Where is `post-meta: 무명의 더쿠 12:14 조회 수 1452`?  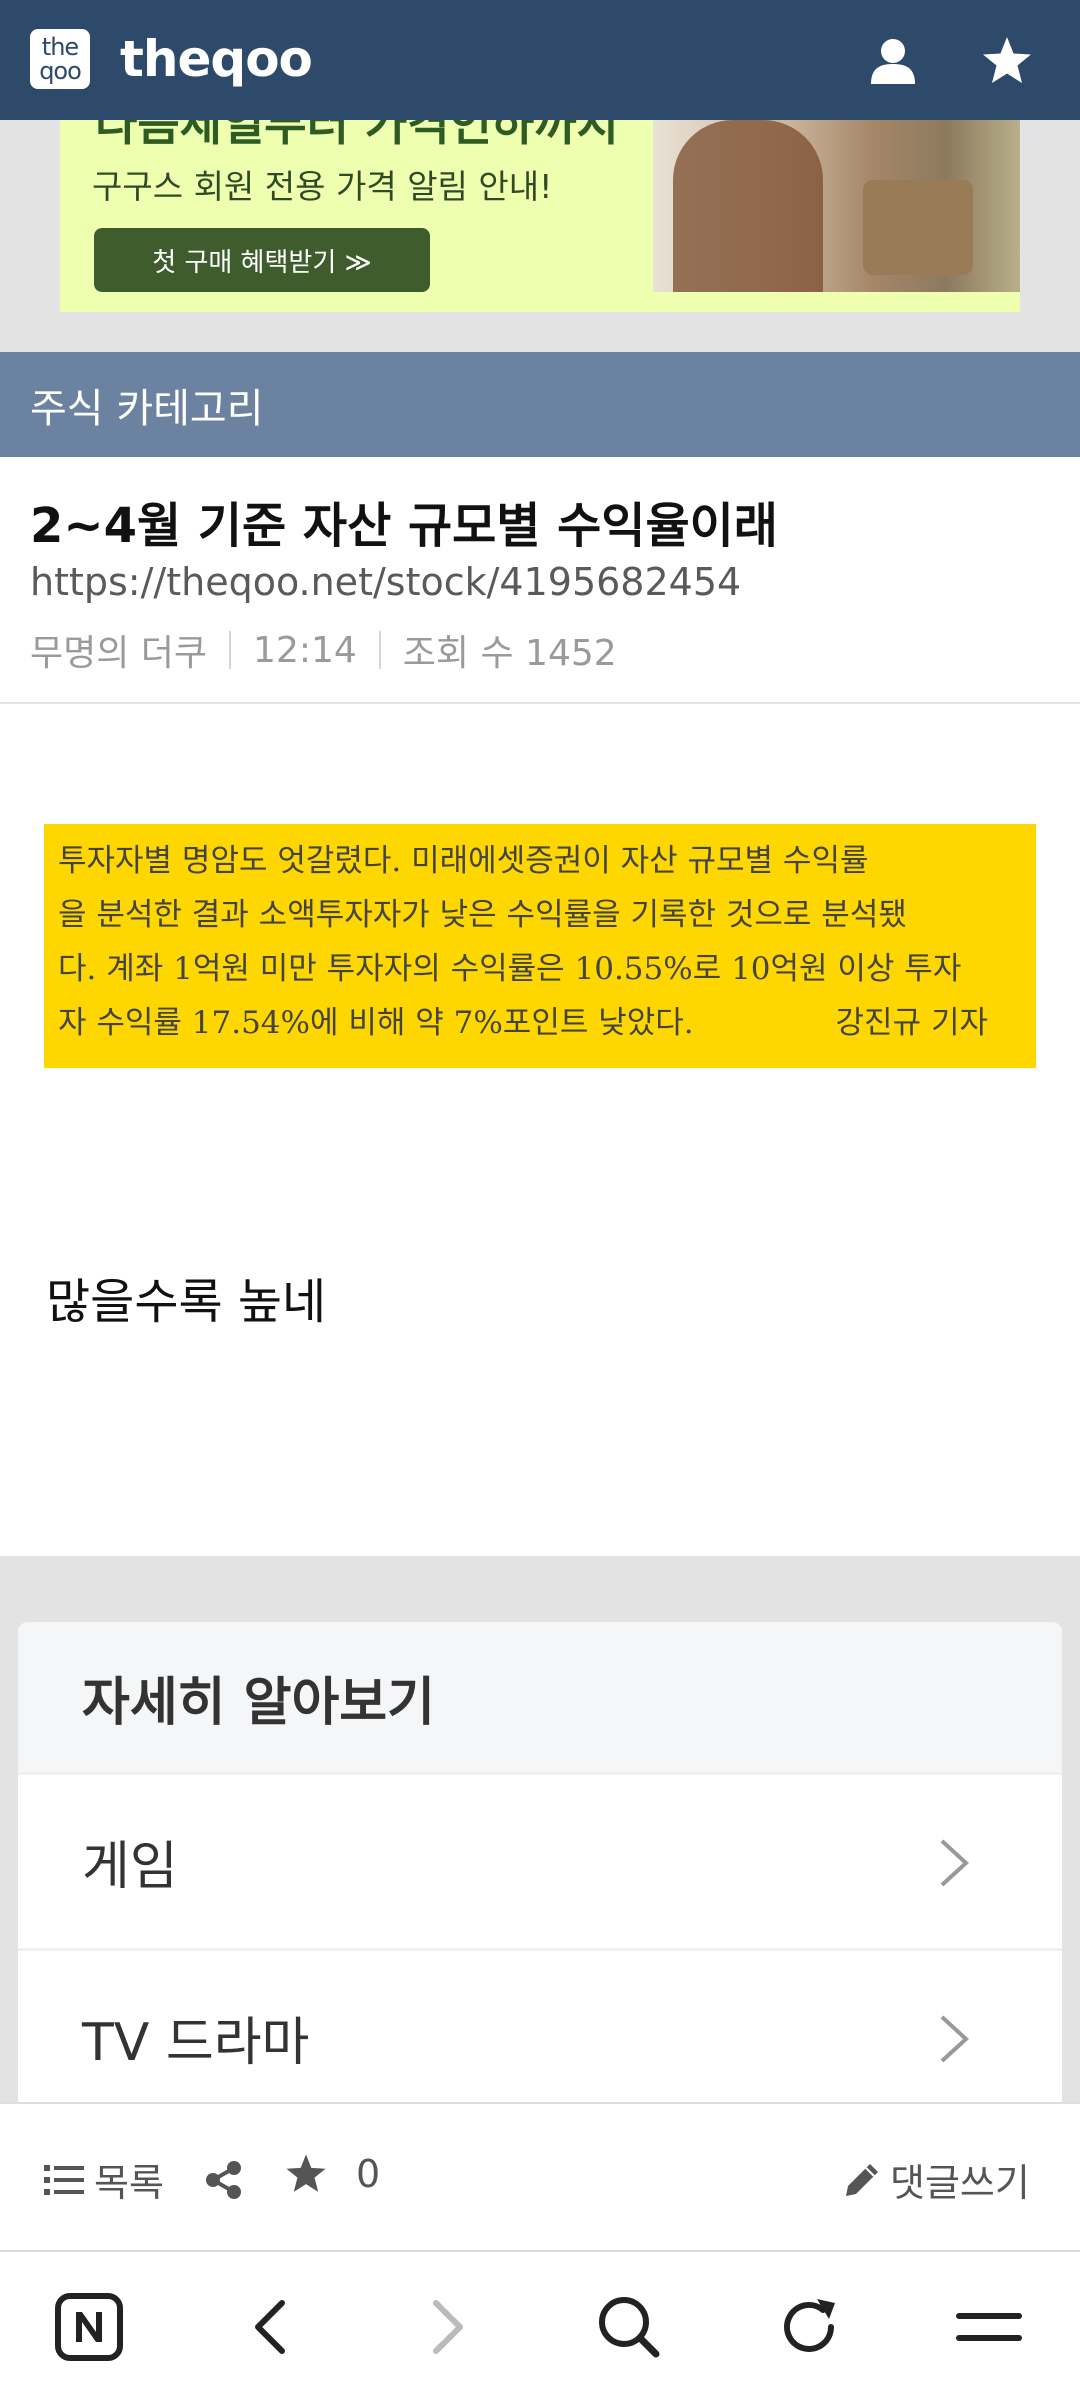
post-meta: 무명의 더쿠 12:14 조회 수 1452 is located at coordinates (323, 650).